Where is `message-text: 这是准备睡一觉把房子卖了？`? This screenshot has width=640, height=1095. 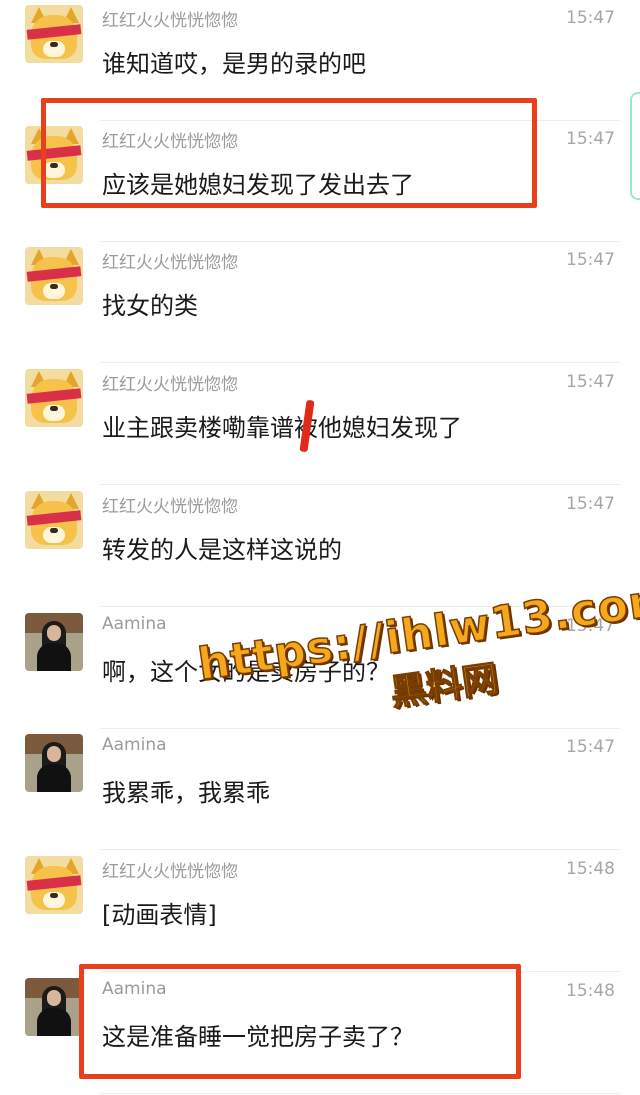 message-text: 这是准备睡一觉把房子卖了？ is located at coordinates (258, 1037).